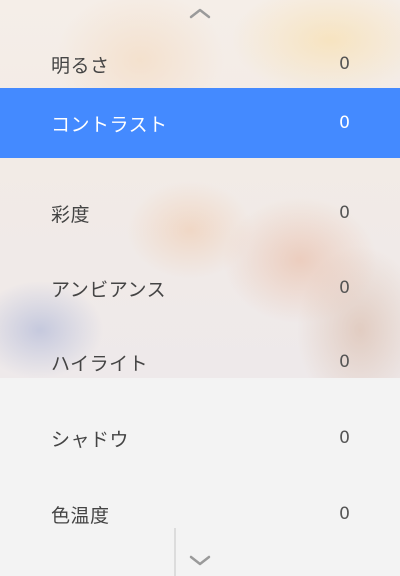 The height and width of the screenshot is (576, 400). What do you see at coordinates (71, 214) in the screenshot?
I see `adjust-item-label: 彩度` at bounding box center [71, 214].